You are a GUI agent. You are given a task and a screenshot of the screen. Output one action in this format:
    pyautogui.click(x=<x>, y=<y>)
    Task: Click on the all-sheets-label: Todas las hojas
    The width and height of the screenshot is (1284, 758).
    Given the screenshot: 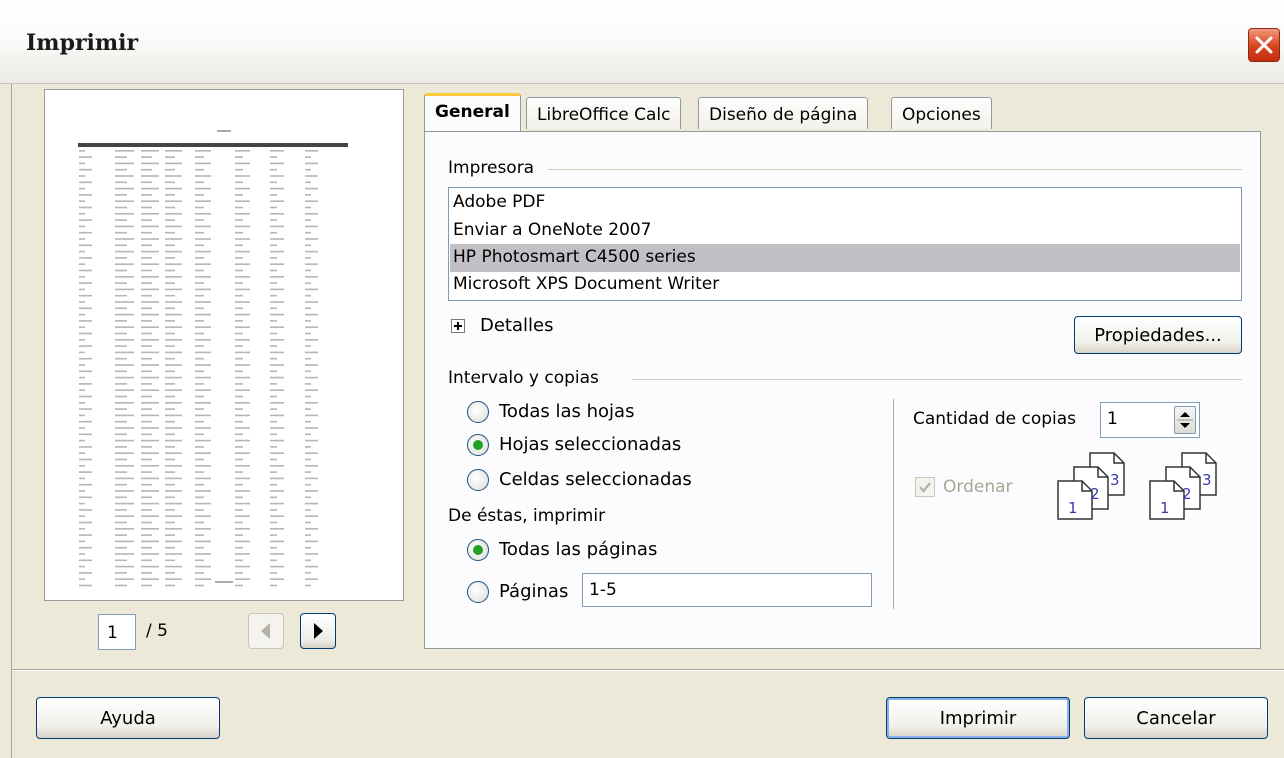 What is the action you would take?
    pyautogui.click(x=566, y=411)
    